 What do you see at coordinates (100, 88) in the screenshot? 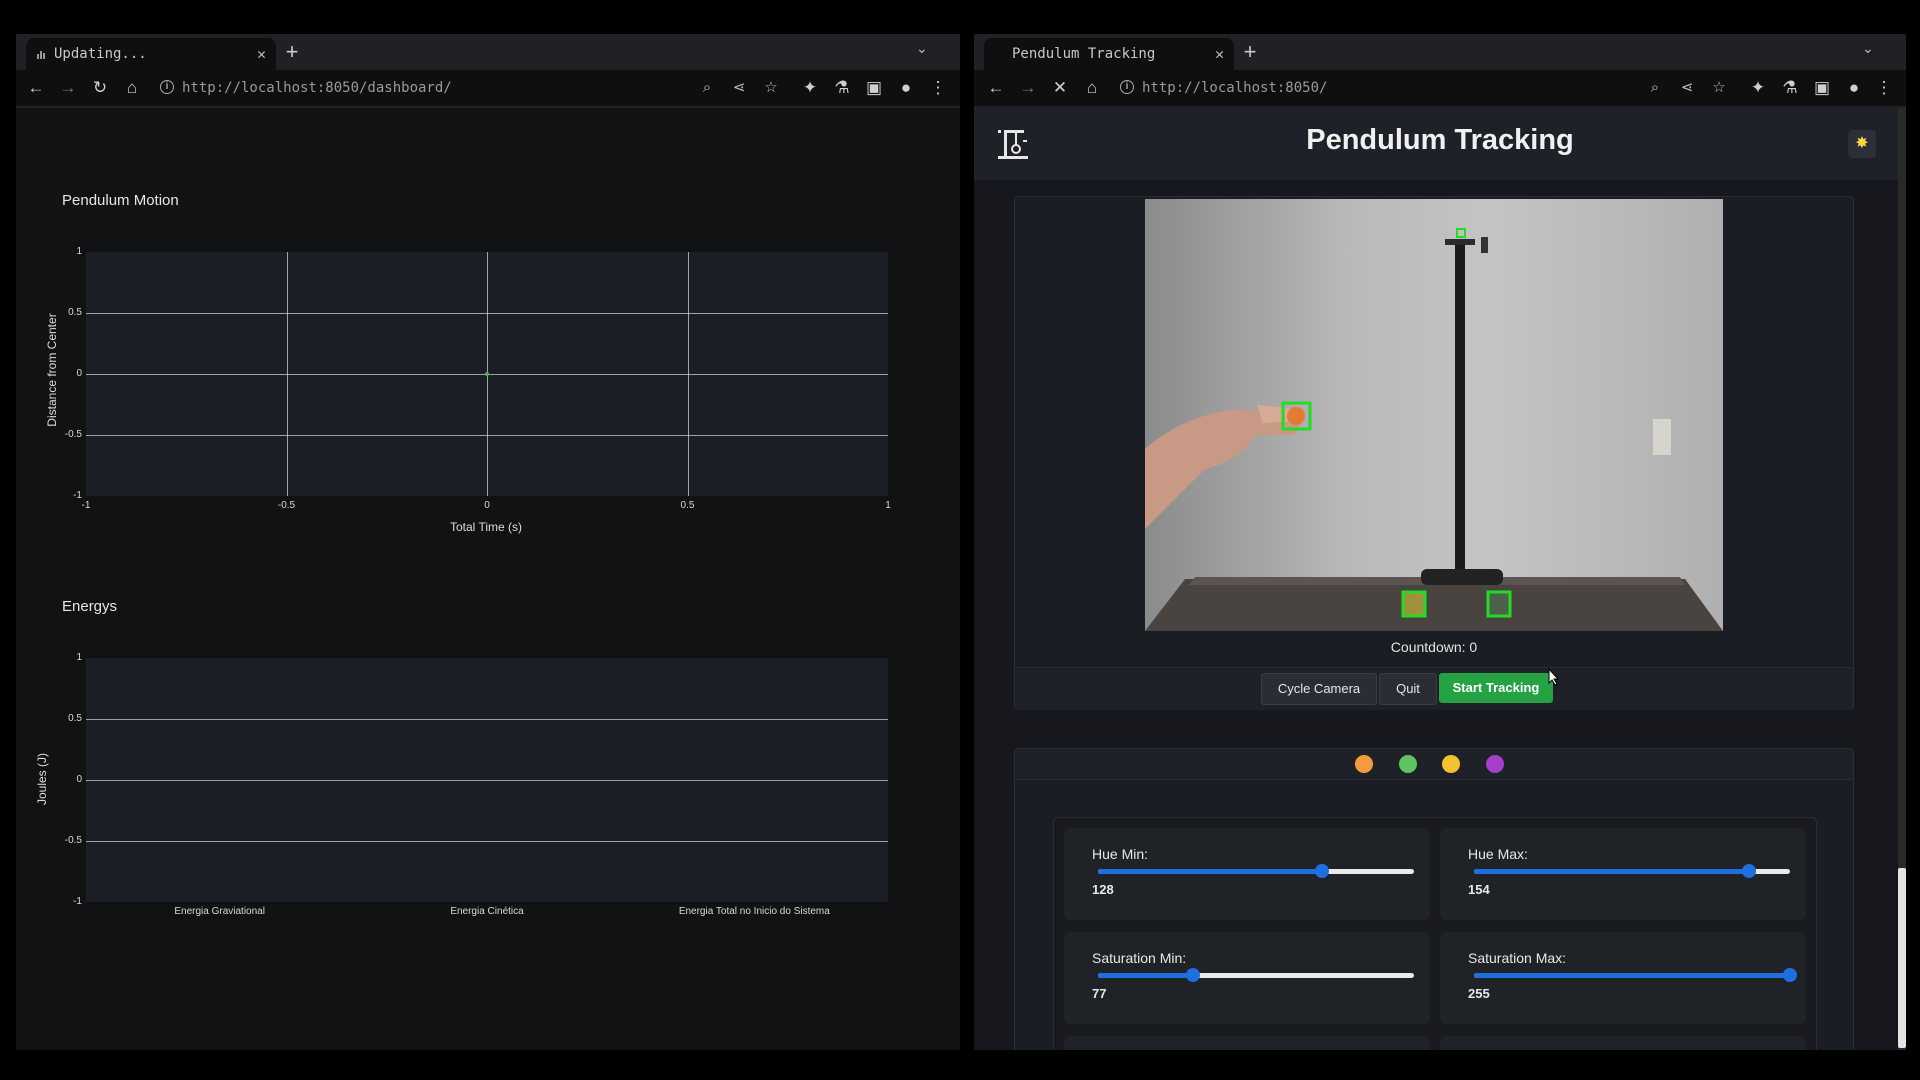
I see `reload-icon: ↻` at bounding box center [100, 88].